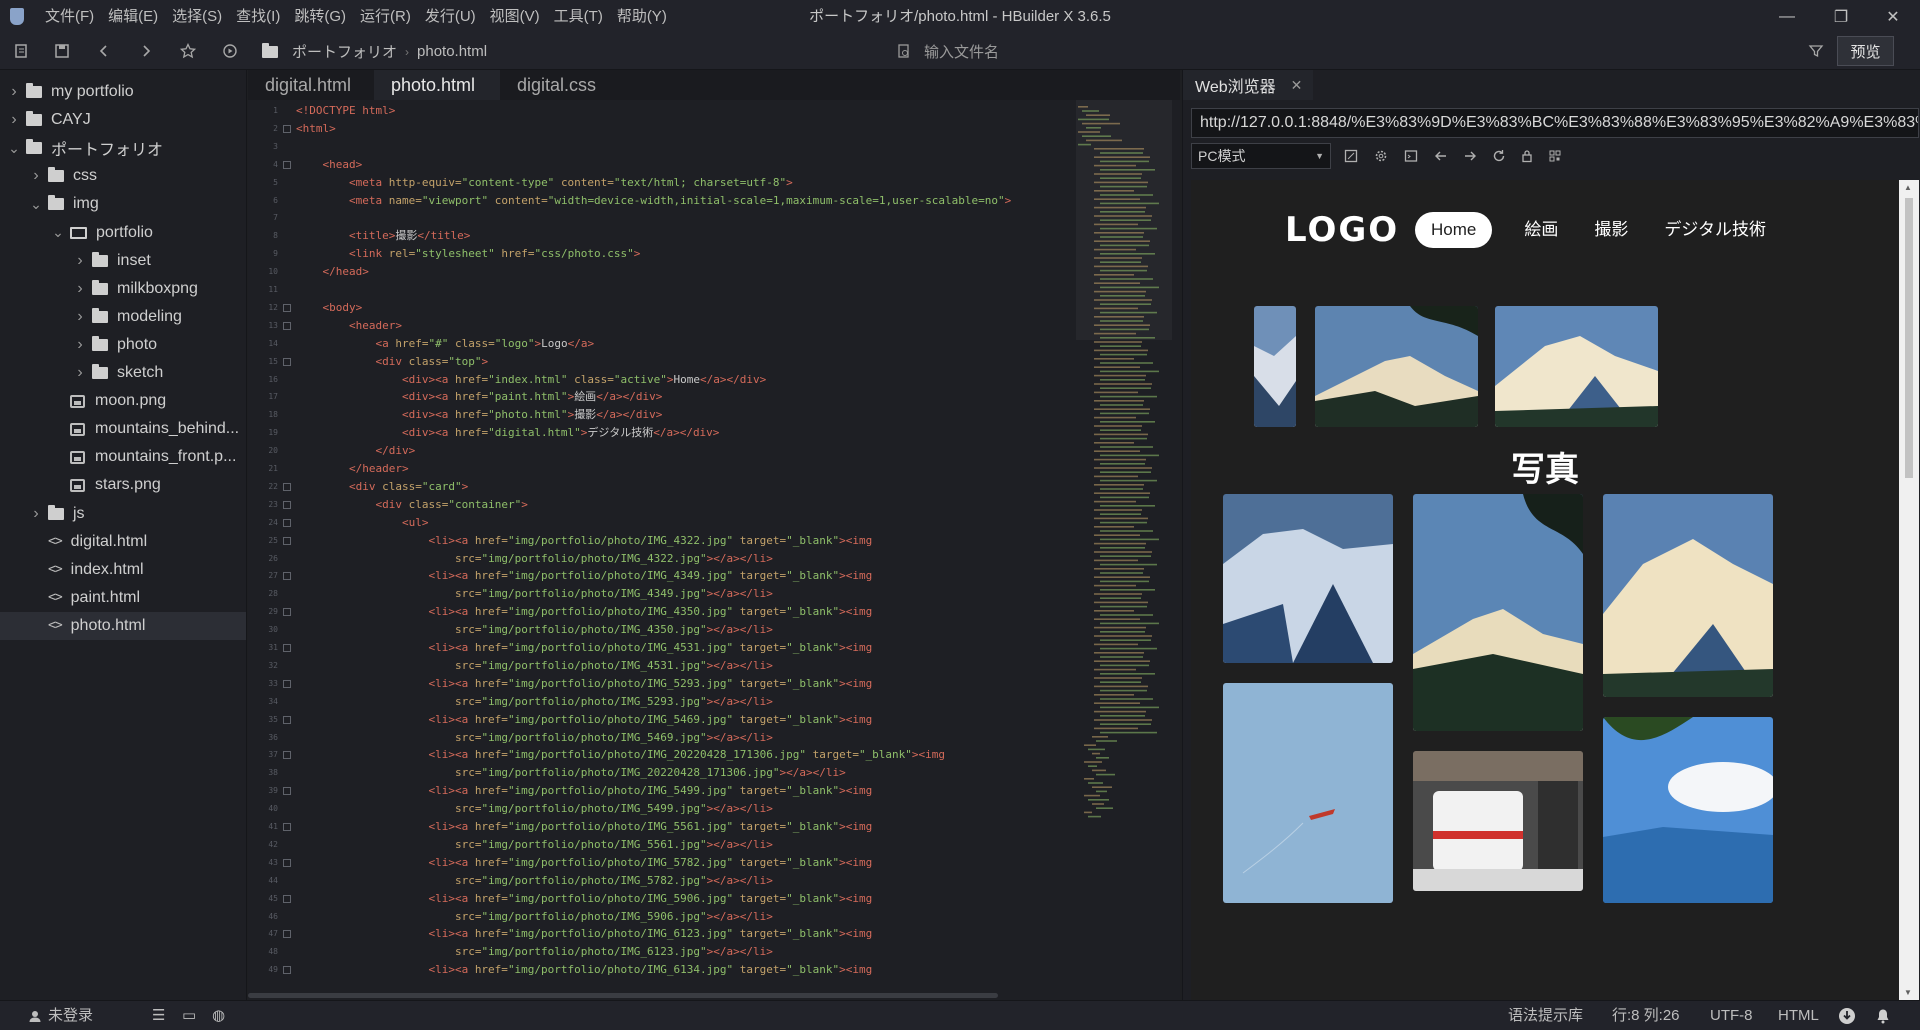 This screenshot has height=1030, width=1920. Describe the element at coordinates (123, 345) in the screenshot. I see `tree-item: › photo` at that location.